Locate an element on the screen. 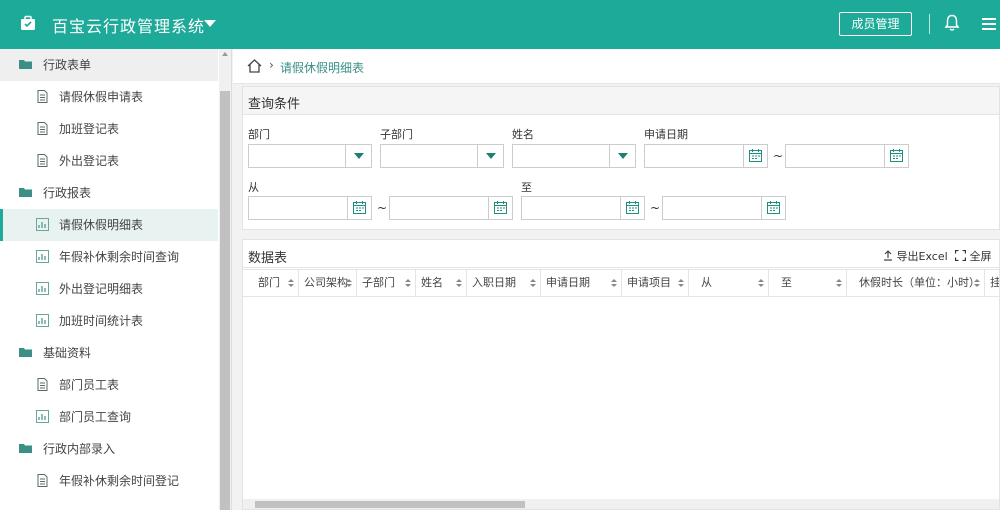 Image resolution: width=1000 pixels, height=510 pixels. export-excel-button: 导出Excel is located at coordinates (915, 256).